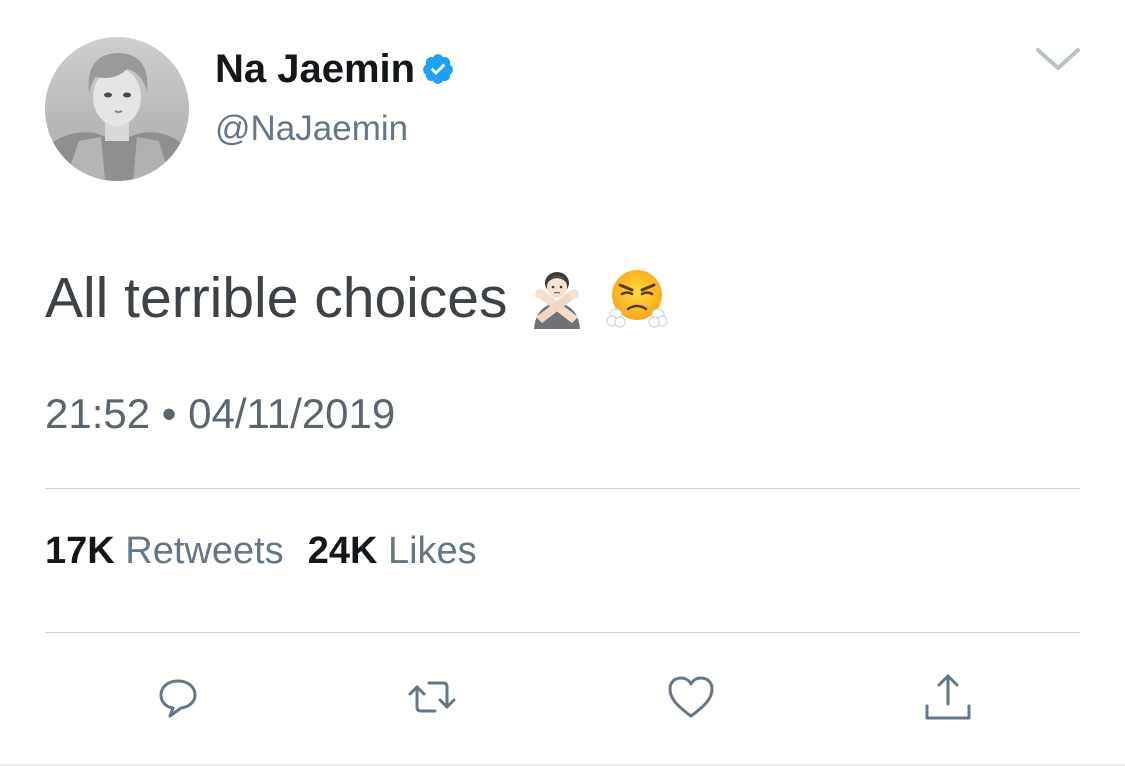  I want to click on reply-icon, so click(178, 697).